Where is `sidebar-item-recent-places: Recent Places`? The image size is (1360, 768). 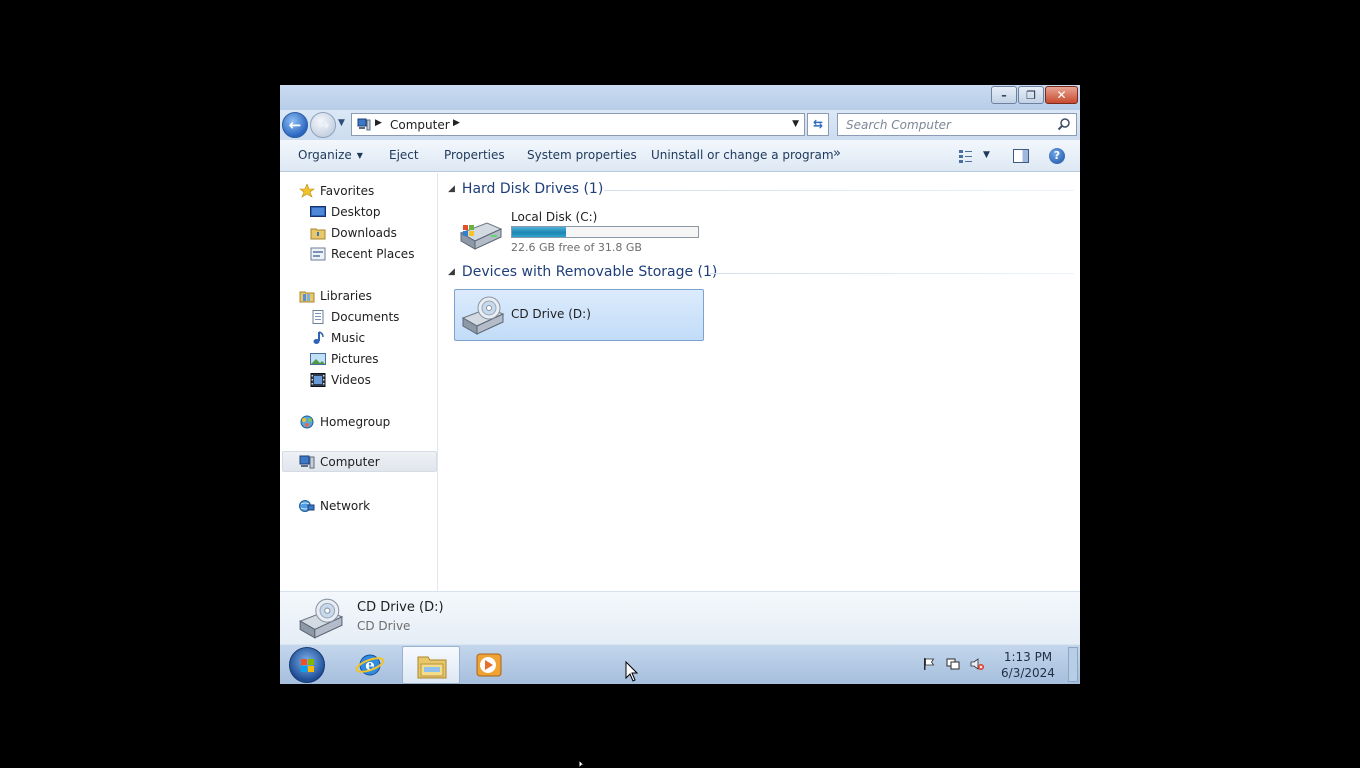 sidebar-item-recent-places: Recent Places is located at coordinates (362, 254).